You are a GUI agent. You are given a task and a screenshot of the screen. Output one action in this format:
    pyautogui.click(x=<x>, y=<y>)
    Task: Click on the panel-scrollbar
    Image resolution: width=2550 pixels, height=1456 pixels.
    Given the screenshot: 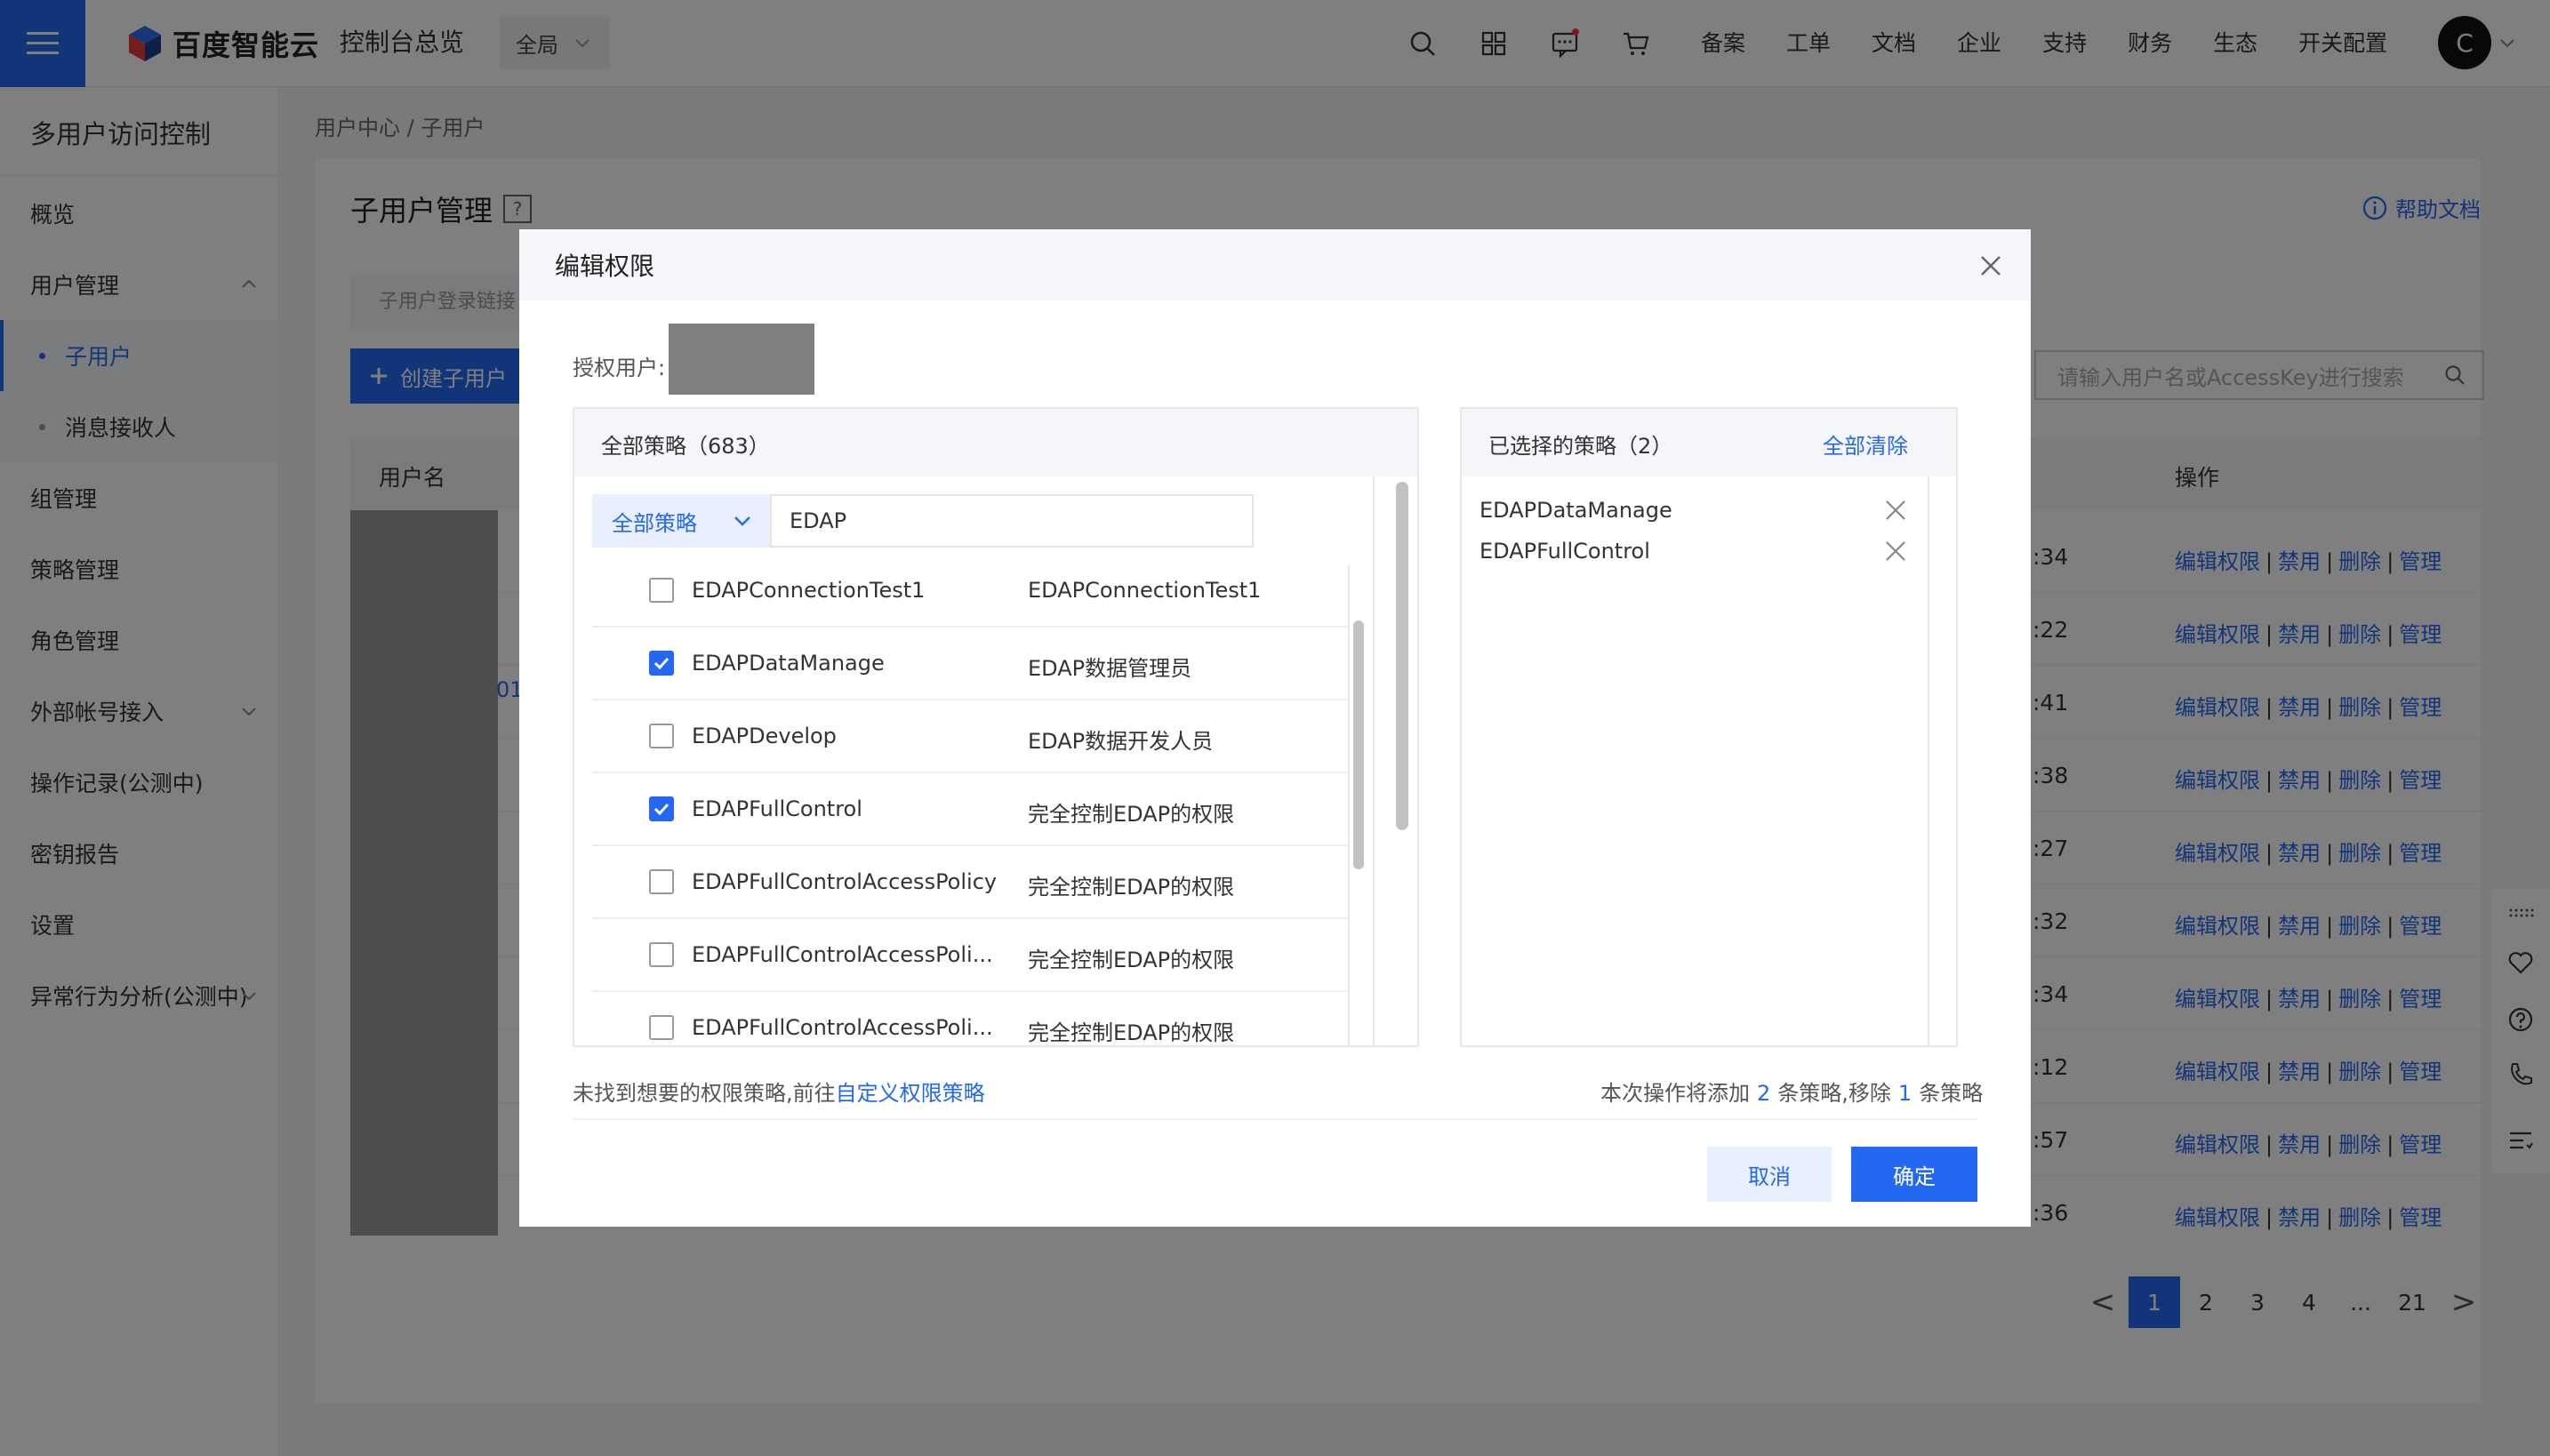 What is the action you would take?
    pyautogui.click(x=1402, y=656)
    